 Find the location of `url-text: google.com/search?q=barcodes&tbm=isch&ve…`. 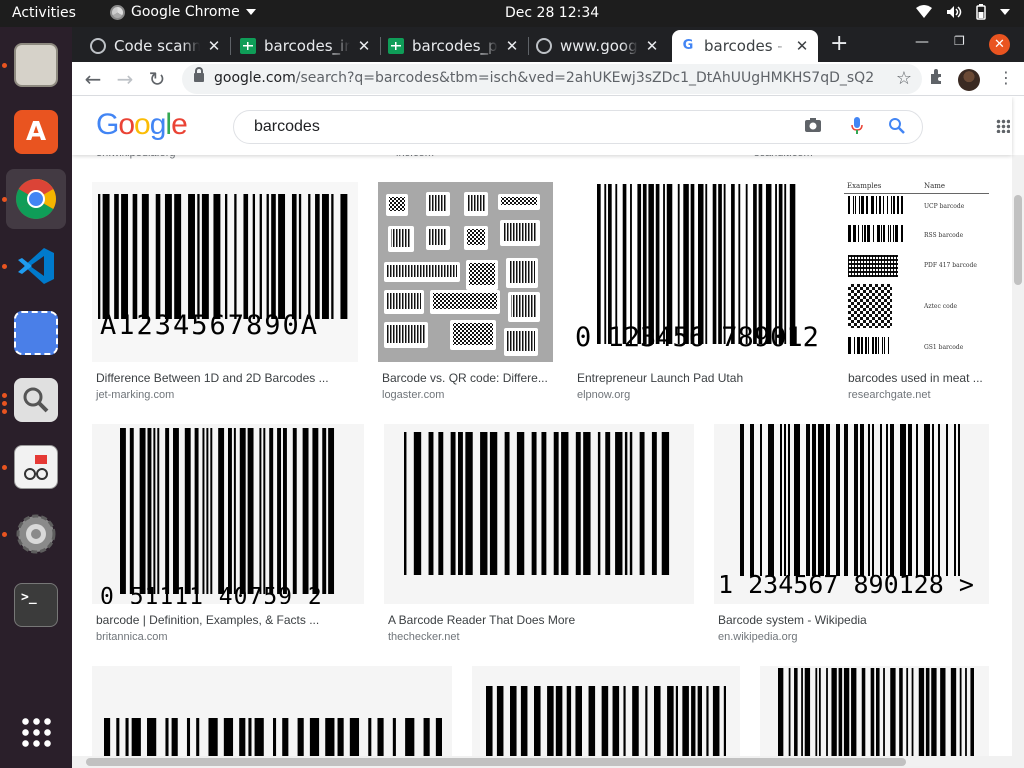

url-text: google.com/search?q=barcodes&tbm=isch&ve… is located at coordinates (544, 78).